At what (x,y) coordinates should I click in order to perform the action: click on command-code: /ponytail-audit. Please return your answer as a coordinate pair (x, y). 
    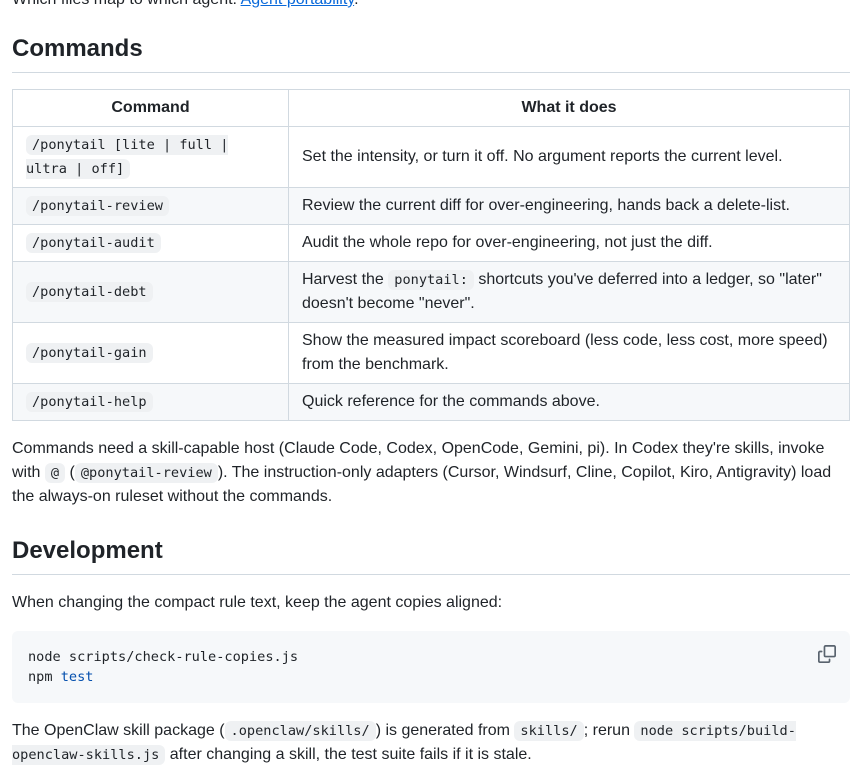
    Looking at the image, I should click on (93, 243).